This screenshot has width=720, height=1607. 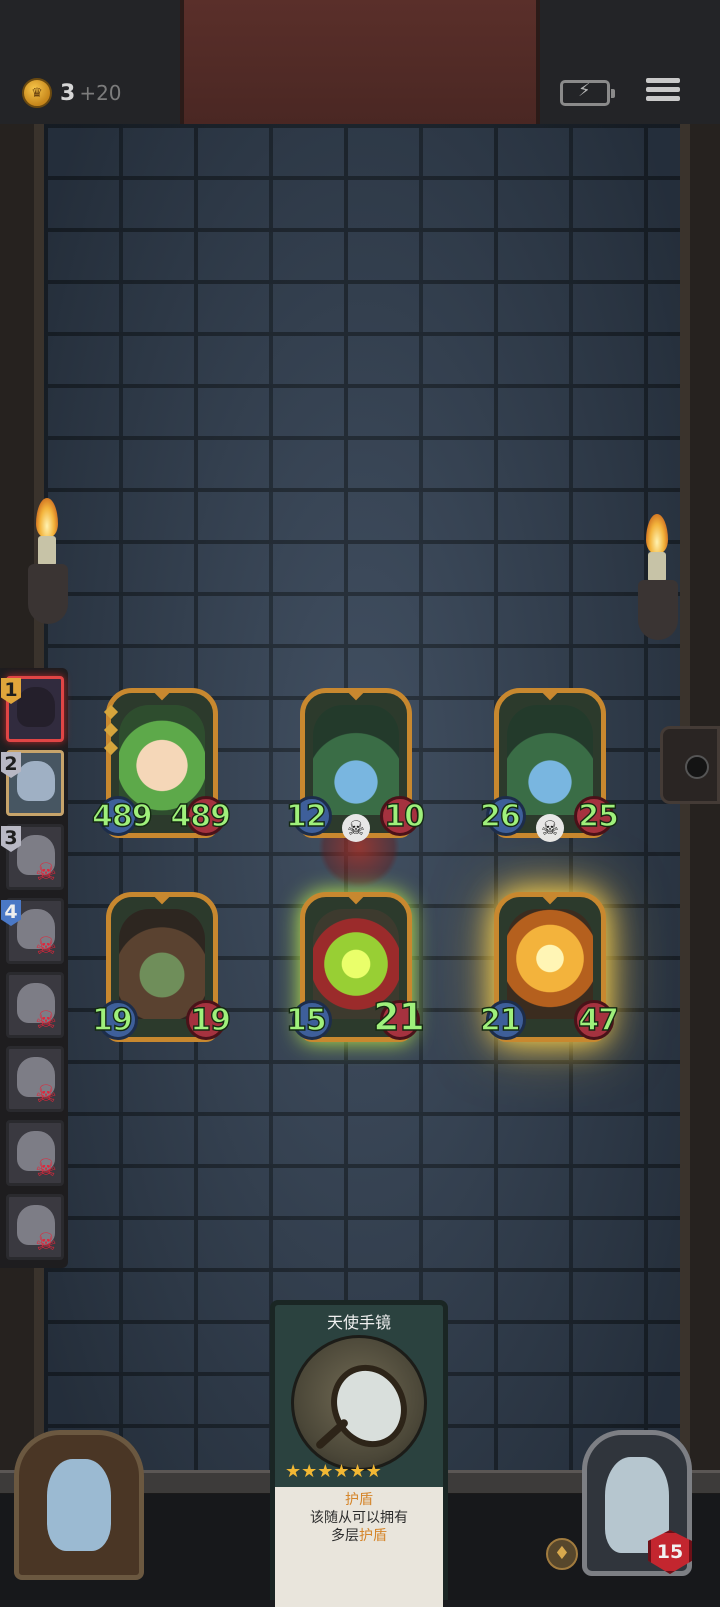 What do you see at coordinates (690, 765) in the screenshot?
I see `door-knob` at bounding box center [690, 765].